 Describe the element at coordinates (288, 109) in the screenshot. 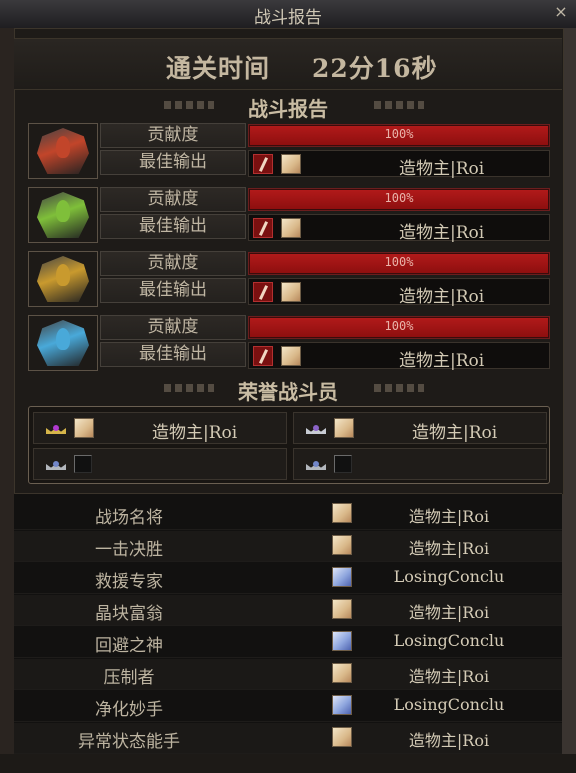

I see `battle-report-title: 战斗报告` at that location.